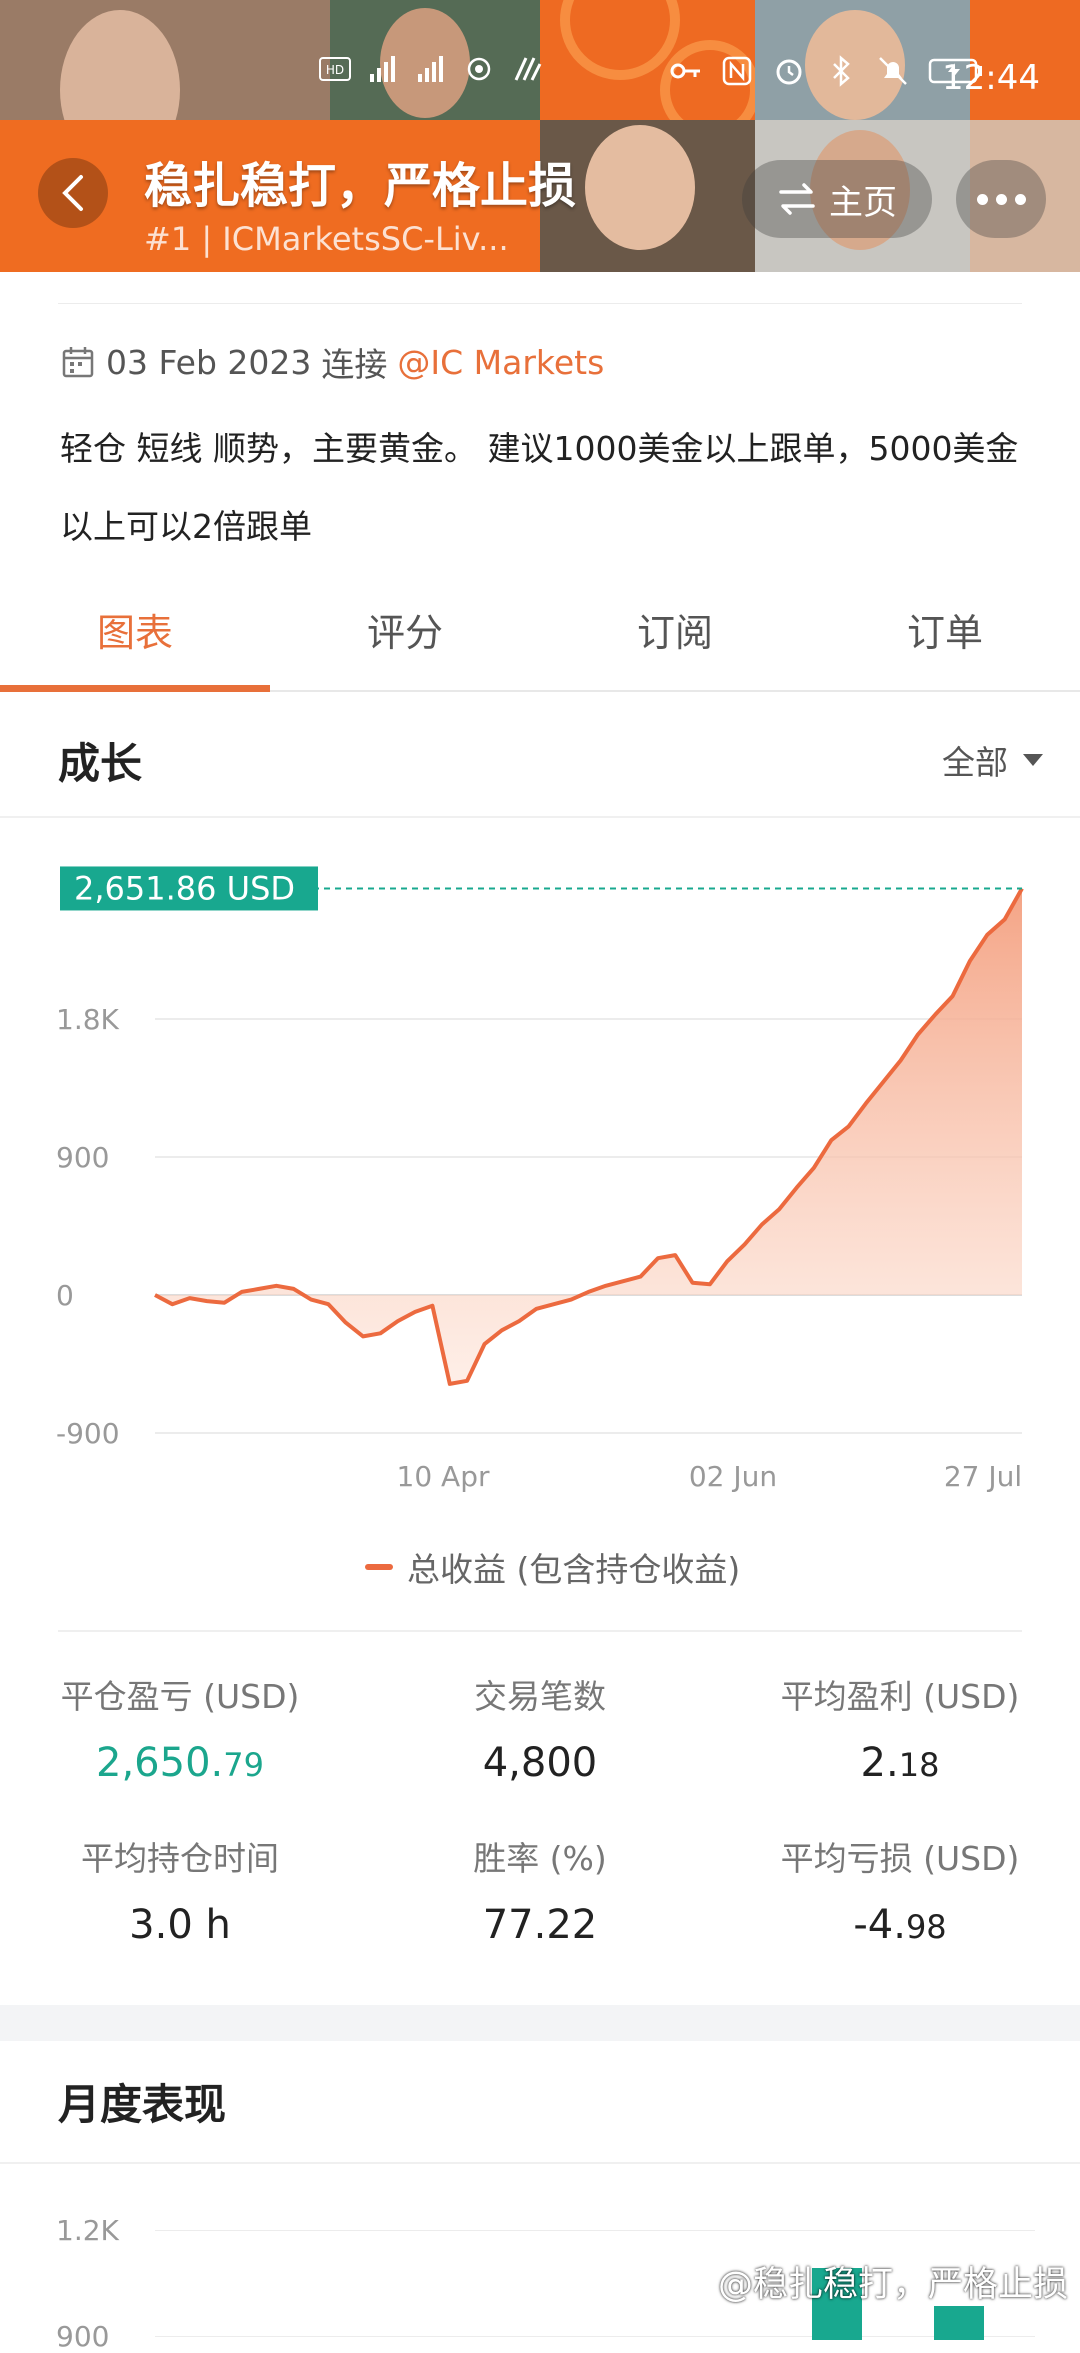  I want to click on swap-icon, so click(797, 199).